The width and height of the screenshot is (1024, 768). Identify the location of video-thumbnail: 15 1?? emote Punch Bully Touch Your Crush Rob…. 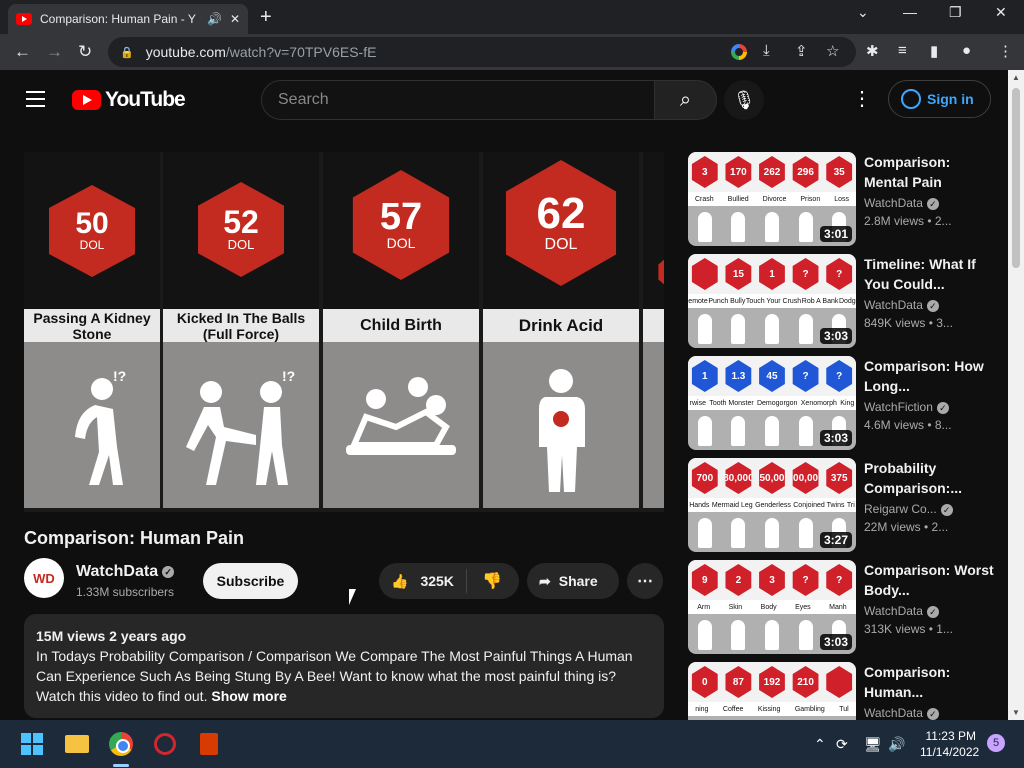
(772, 301).